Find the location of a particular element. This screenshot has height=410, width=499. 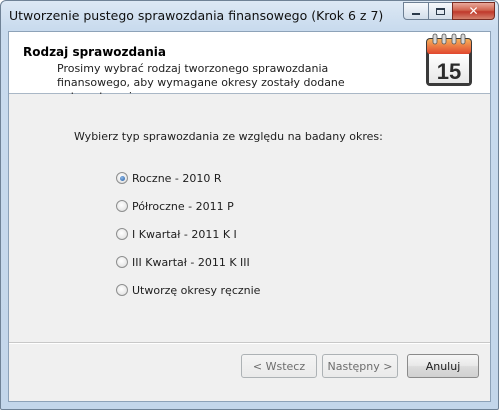

minimize-button is located at coordinates (416, 11).